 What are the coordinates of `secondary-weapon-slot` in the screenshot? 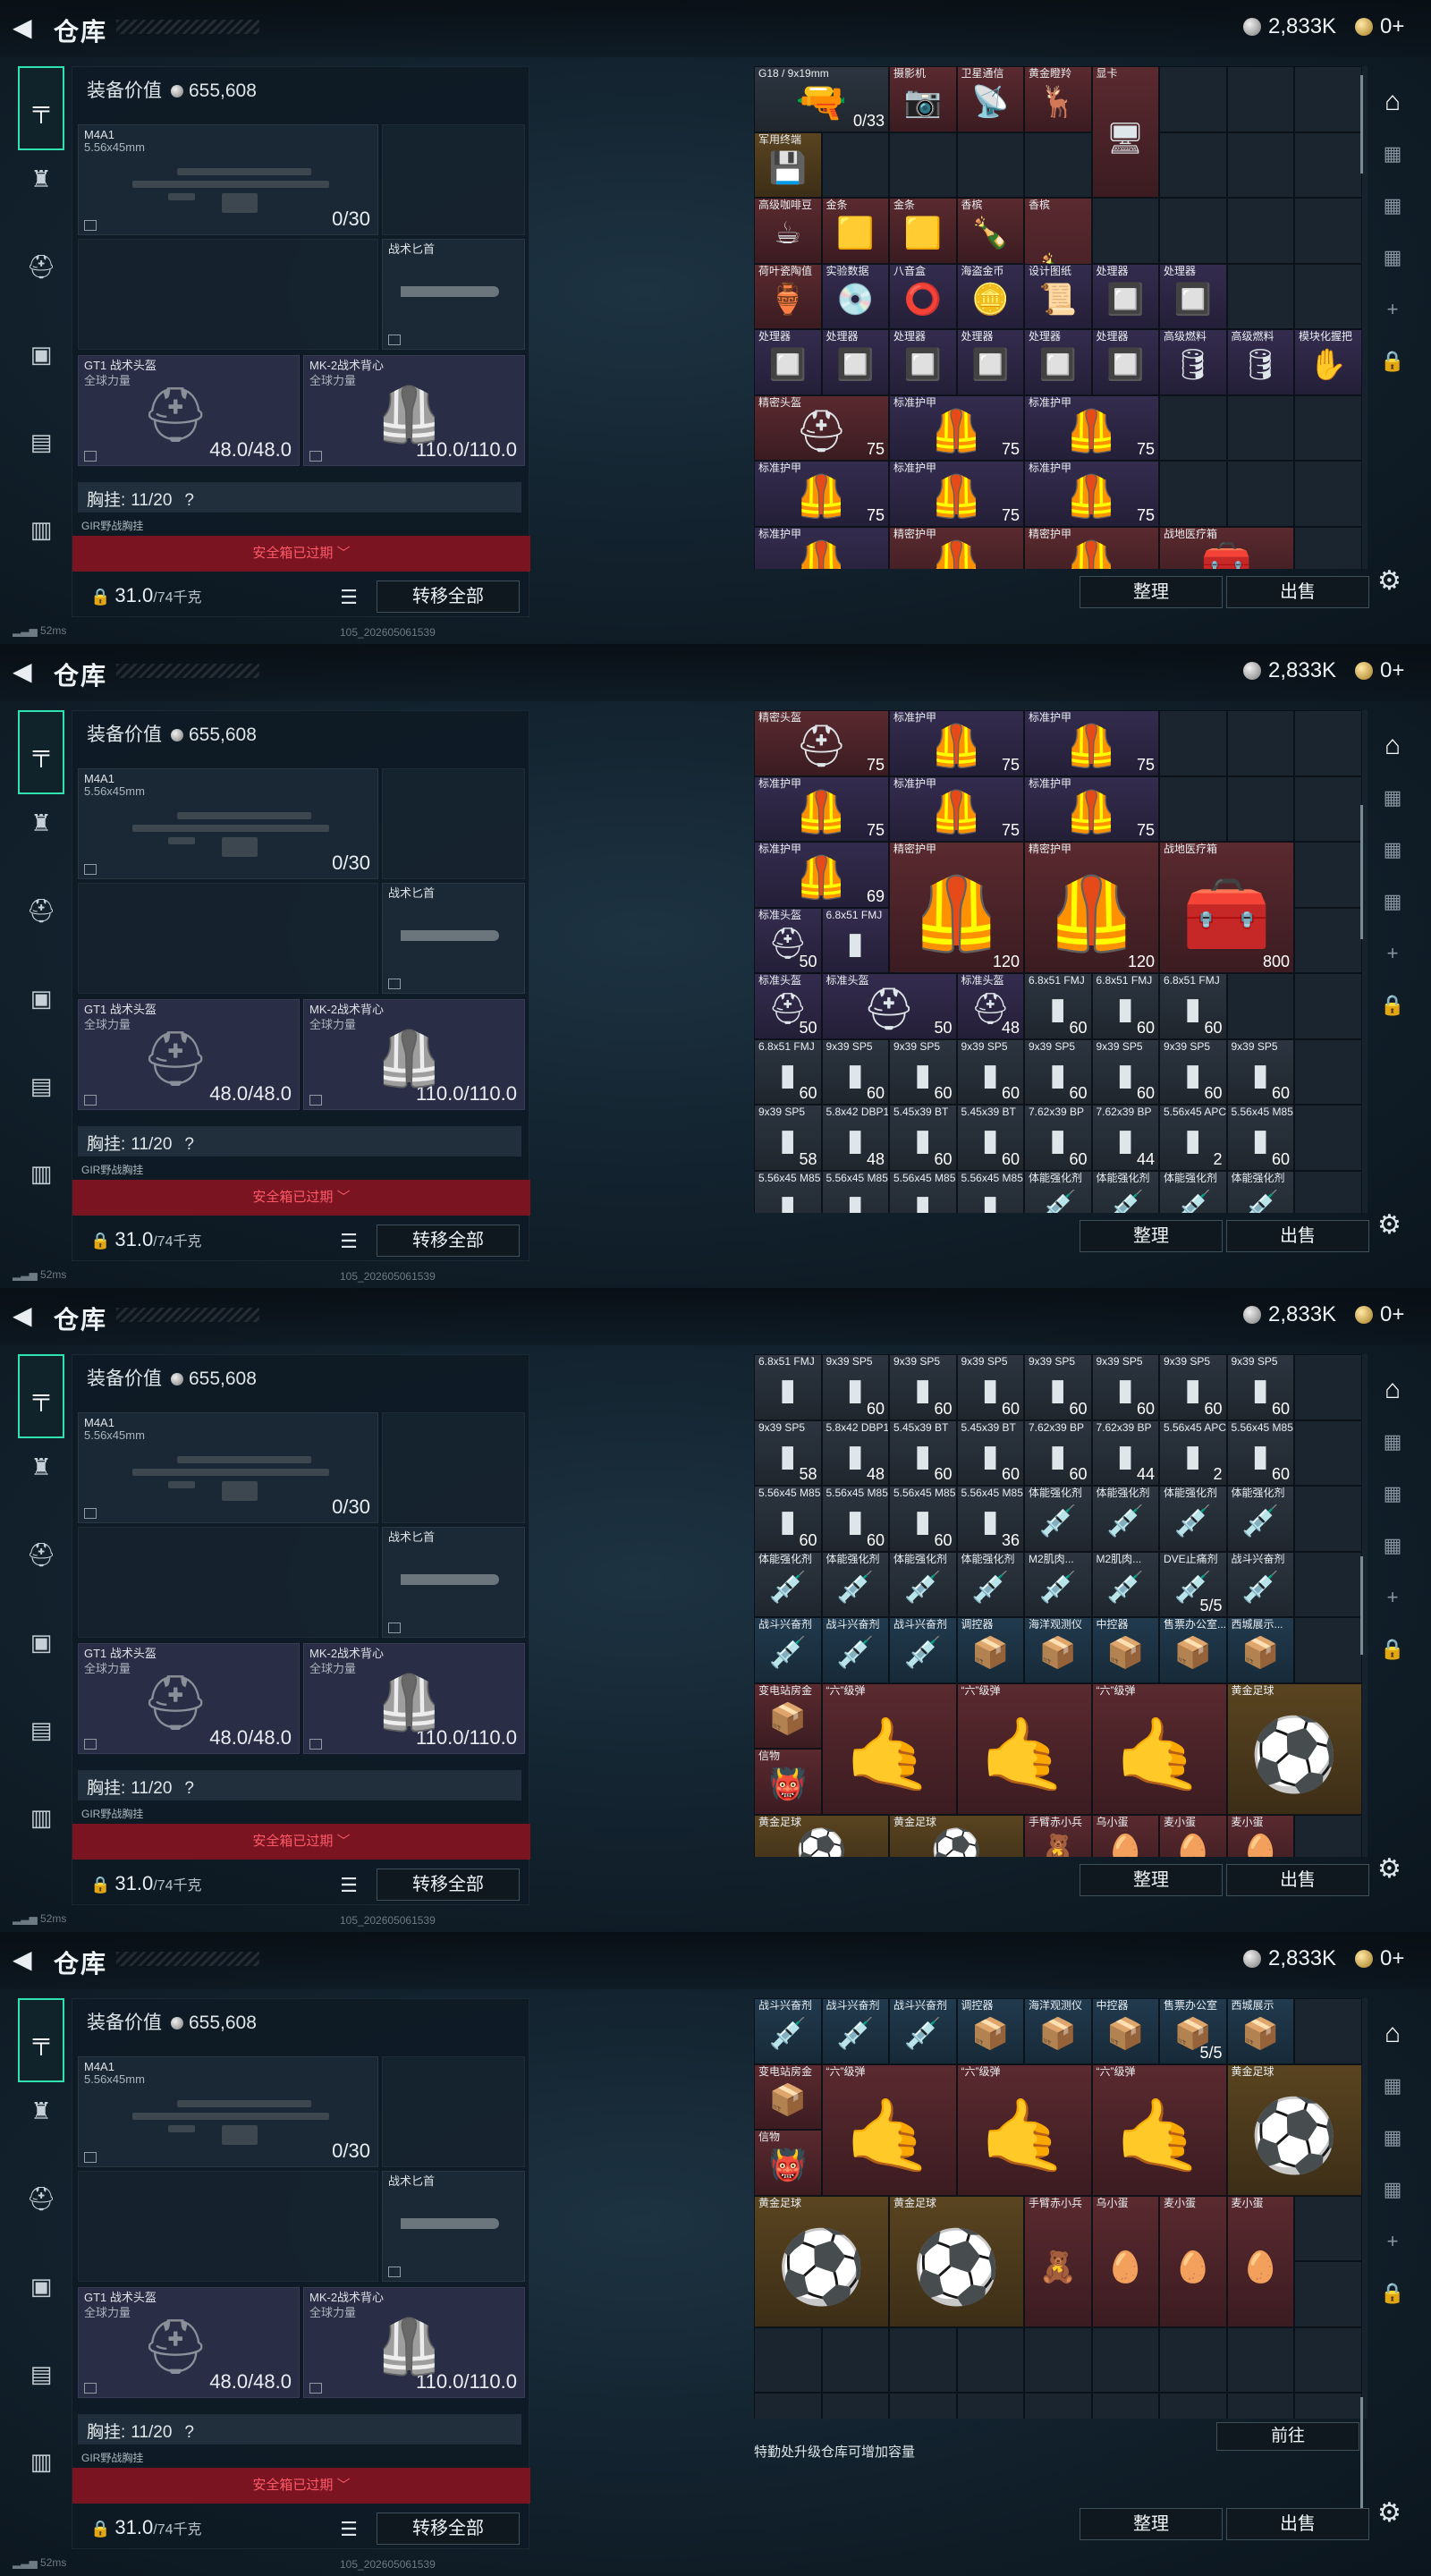 It's located at (228, 1582).